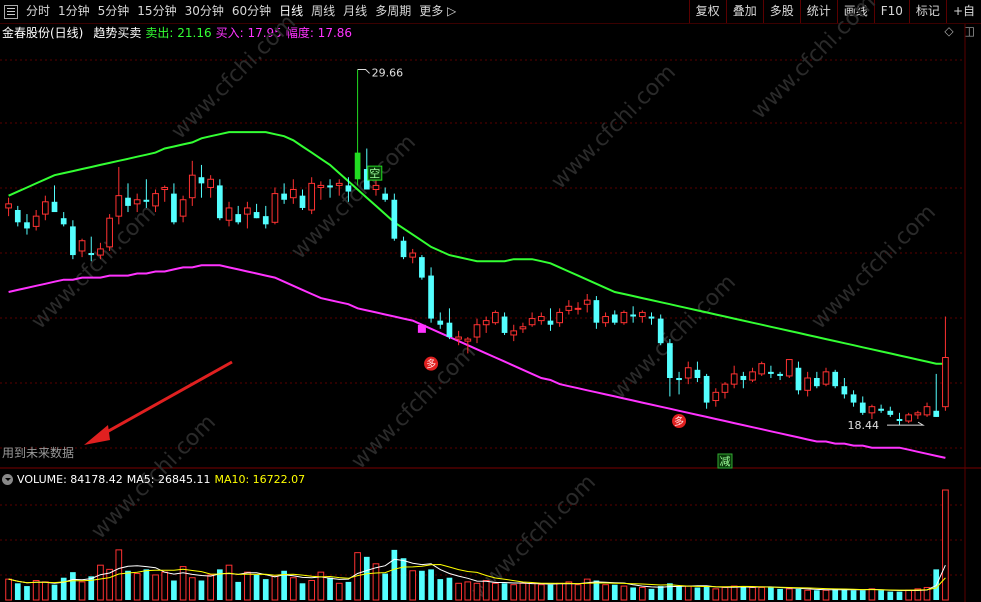 The image size is (981, 602). Describe the element at coordinates (38, 453) in the screenshot. I see `future-data-note: 用到未来数据` at that location.